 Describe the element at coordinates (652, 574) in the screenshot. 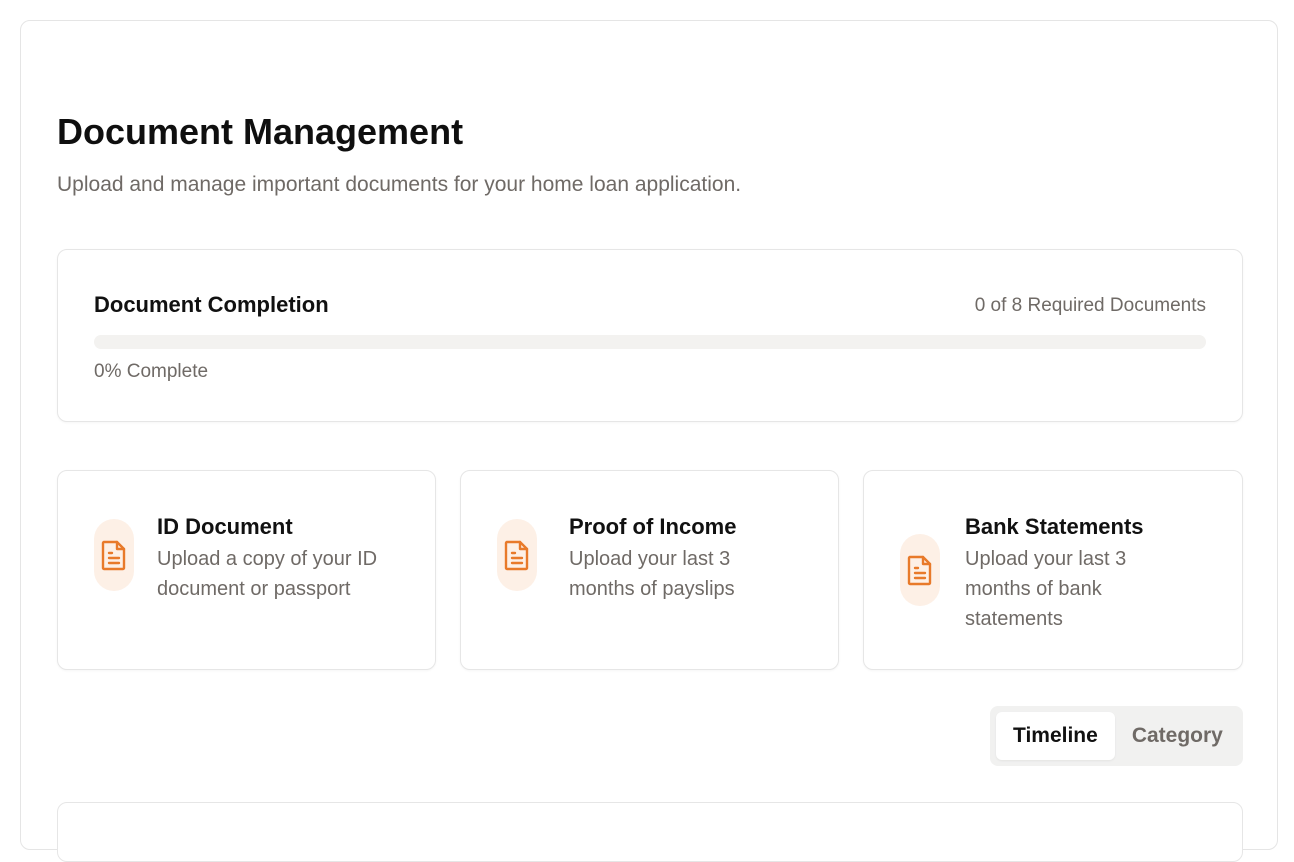

I see `document-card-description: Upload your last 3 months of payslips` at that location.